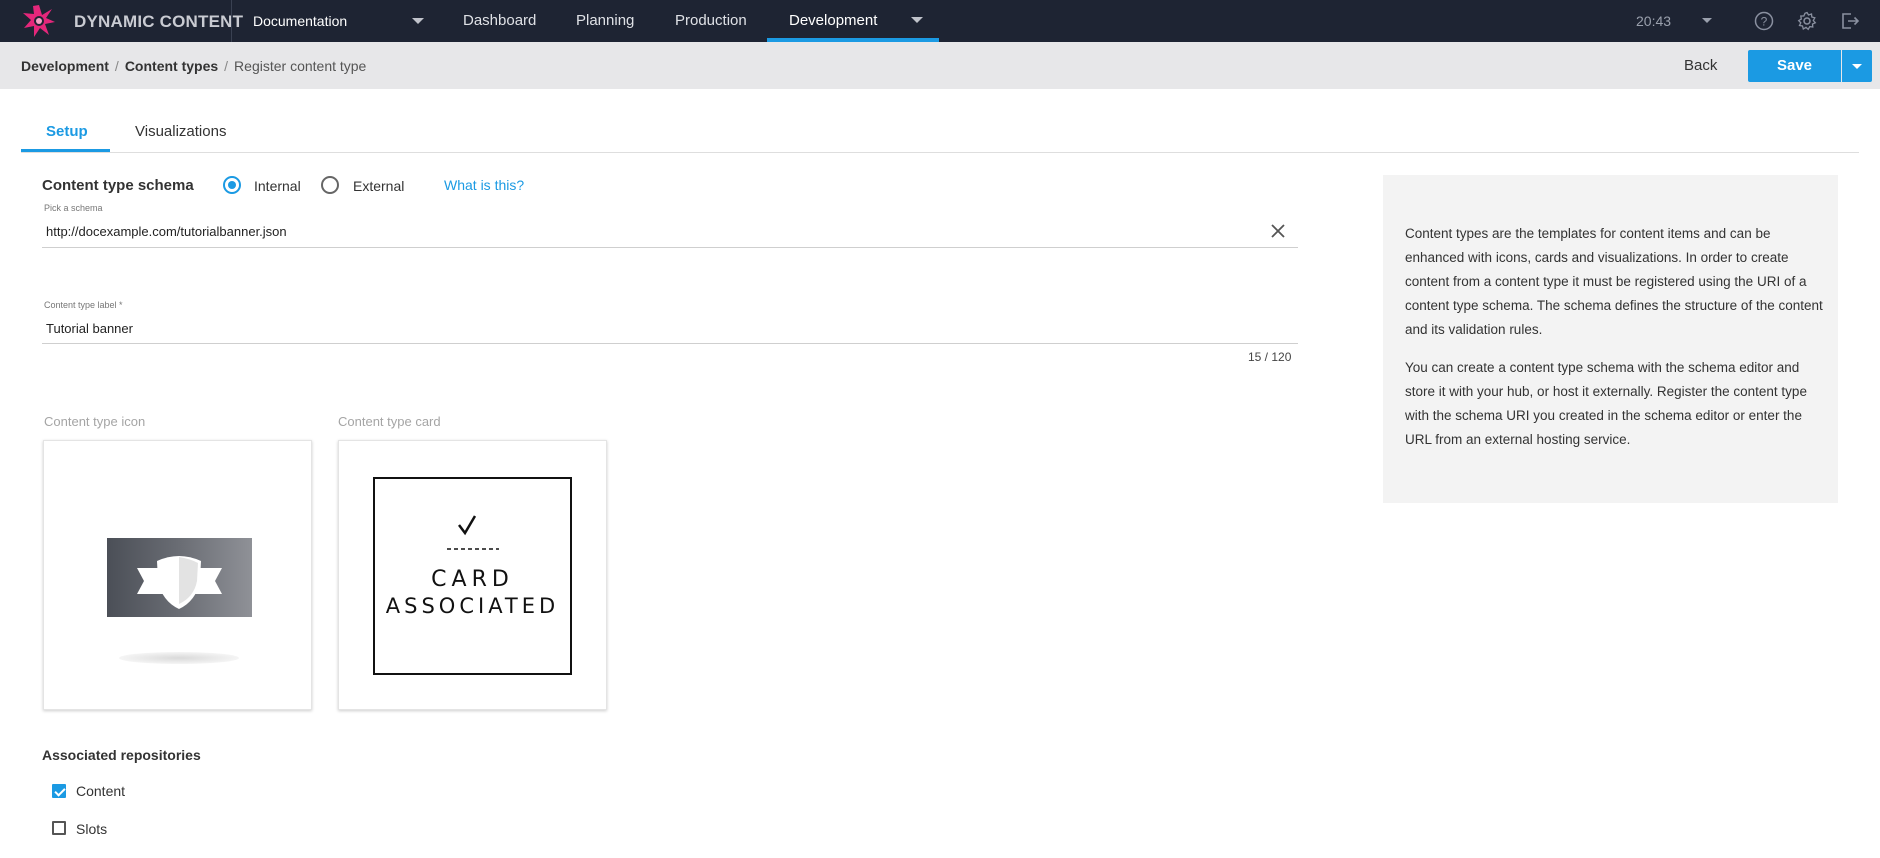 The width and height of the screenshot is (1880, 858). Describe the element at coordinates (378, 186) in the screenshot. I see `radio-external-label: External` at that location.